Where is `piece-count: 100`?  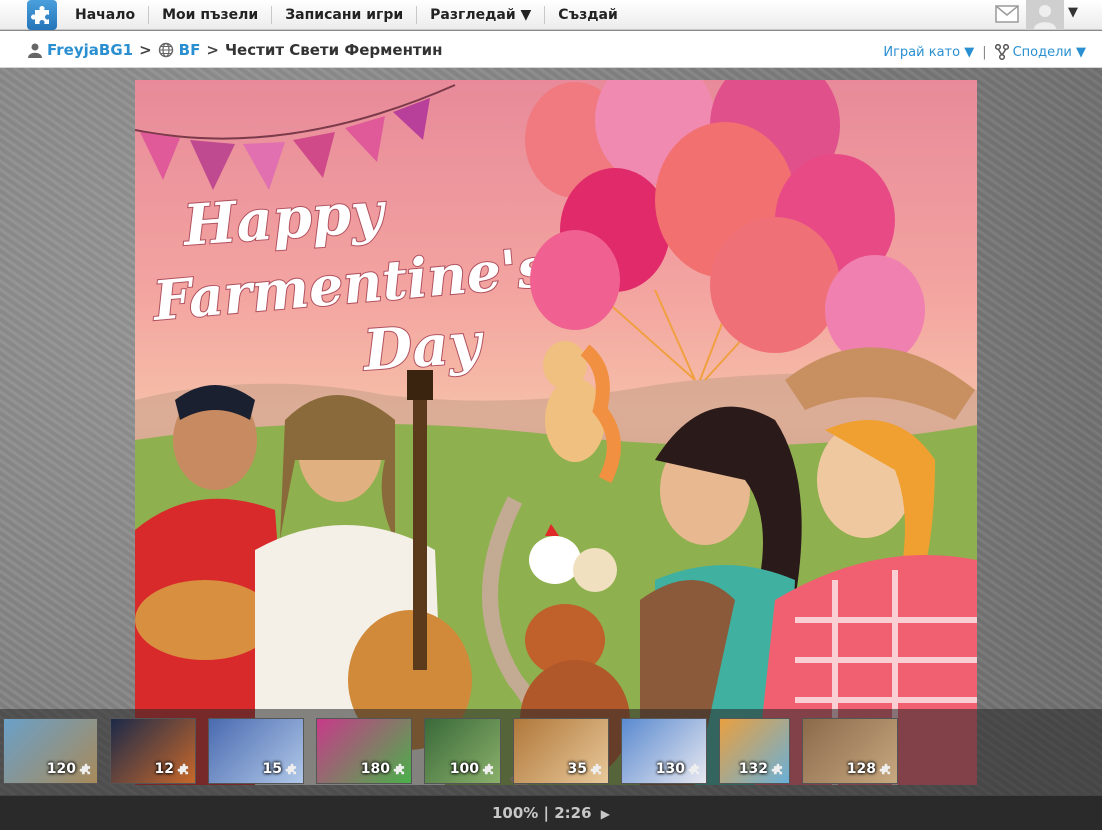 piece-count: 100 is located at coordinates (473, 769).